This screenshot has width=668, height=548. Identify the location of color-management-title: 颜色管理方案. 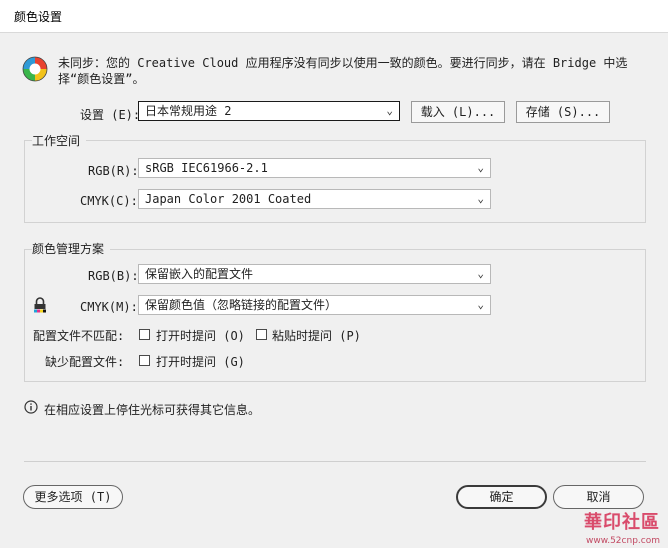
(71, 248).